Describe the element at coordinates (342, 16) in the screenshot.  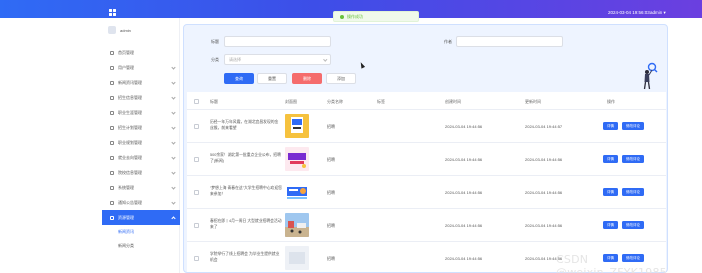
I see `check-circle-icon` at that location.